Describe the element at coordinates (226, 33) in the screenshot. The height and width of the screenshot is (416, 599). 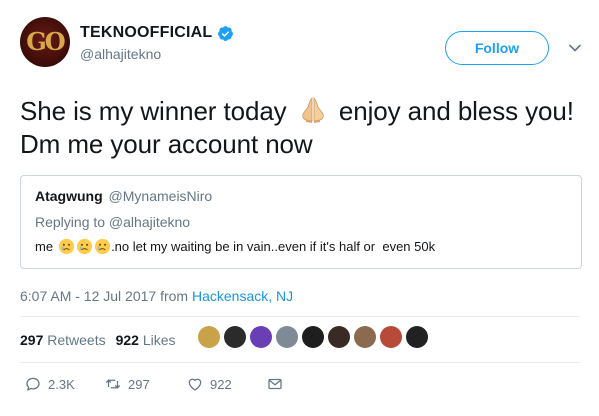
I see `verified-badge-icon` at that location.